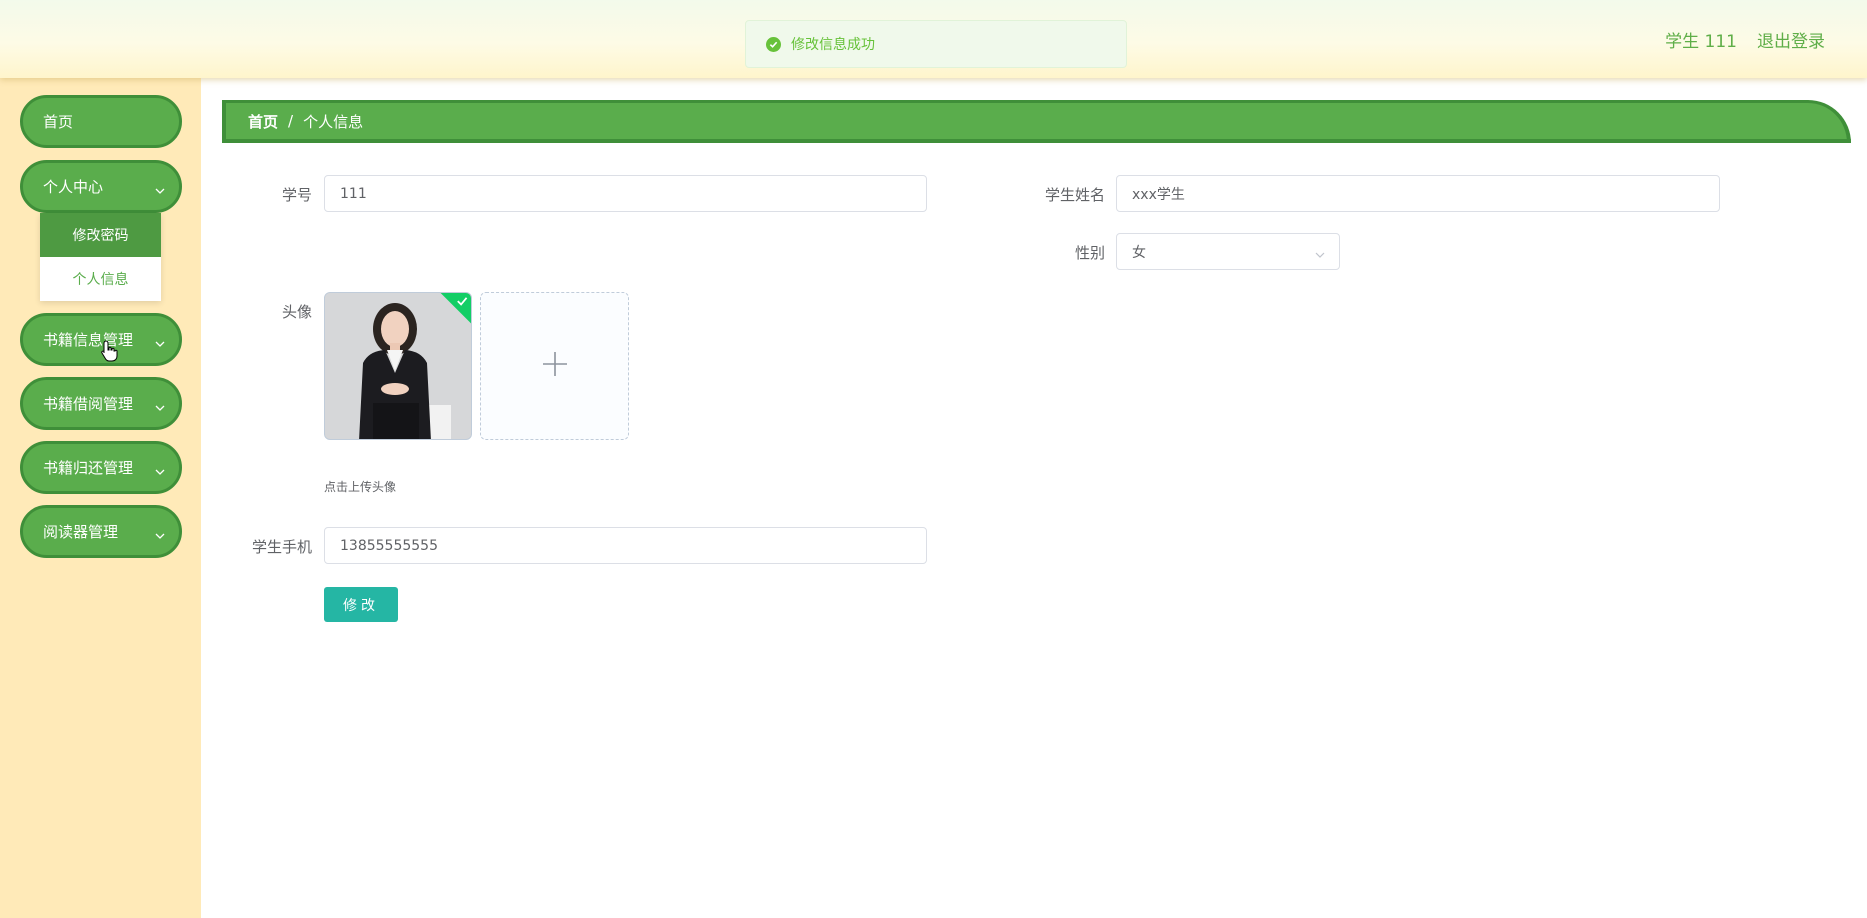 The image size is (1867, 918). What do you see at coordinates (1074, 195) in the screenshot?
I see `student-name-label: 学生姓名` at bounding box center [1074, 195].